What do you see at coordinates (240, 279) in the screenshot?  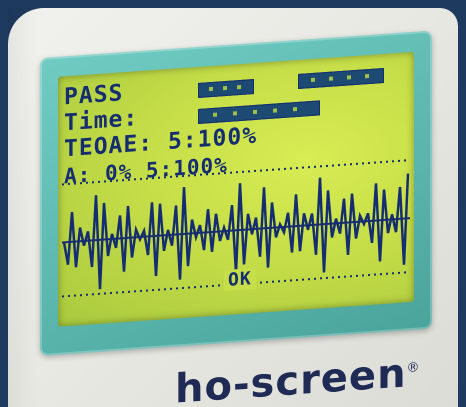 I see `ok-button: OK` at bounding box center [240, 279].